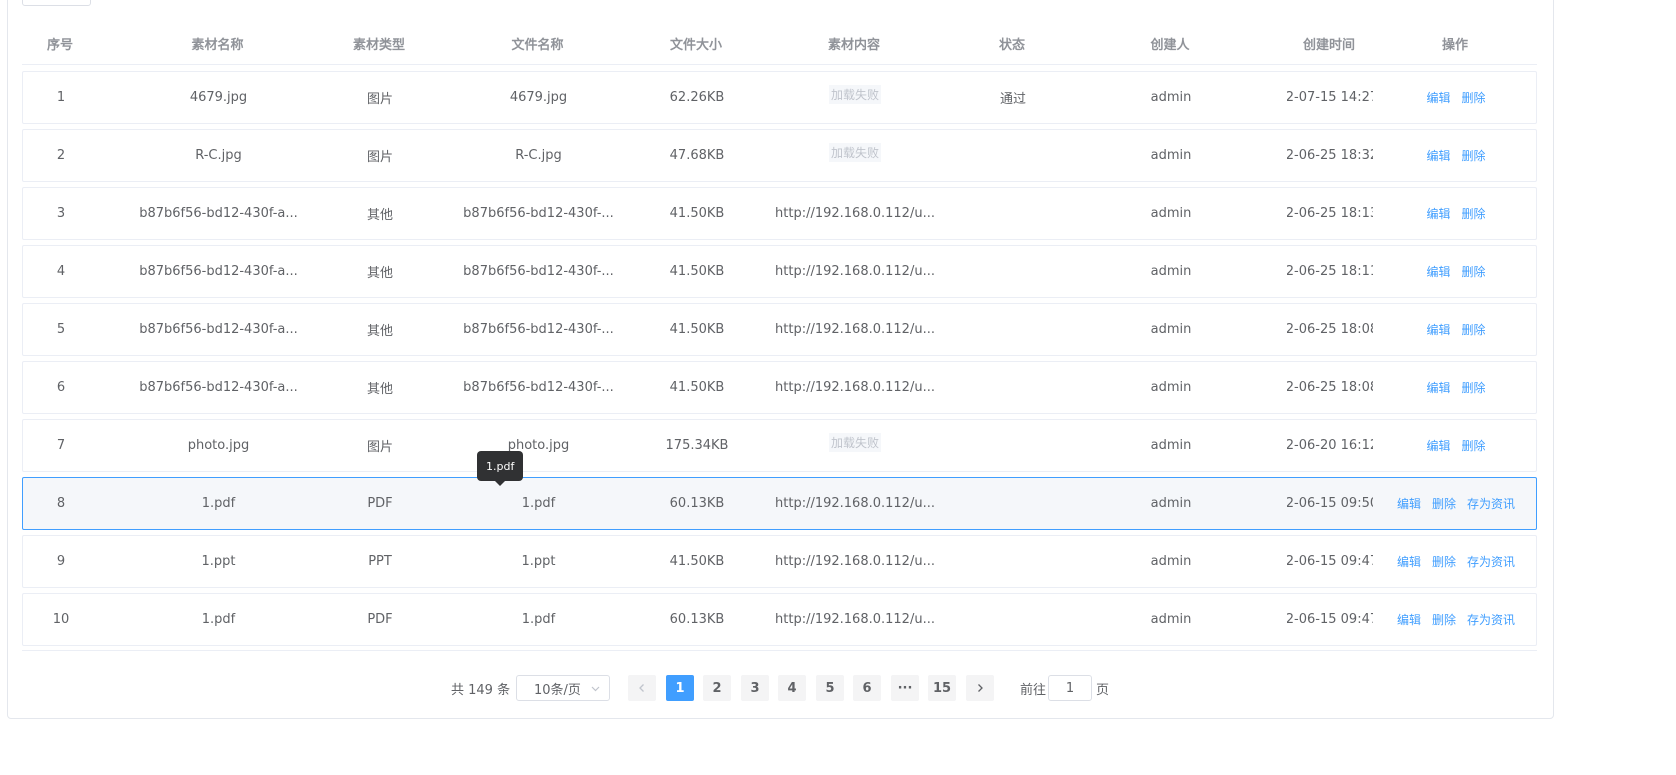 The width and height of the screenshot is (1676, 775). I want to click on row-index-cell: 1, so click(61, 97).